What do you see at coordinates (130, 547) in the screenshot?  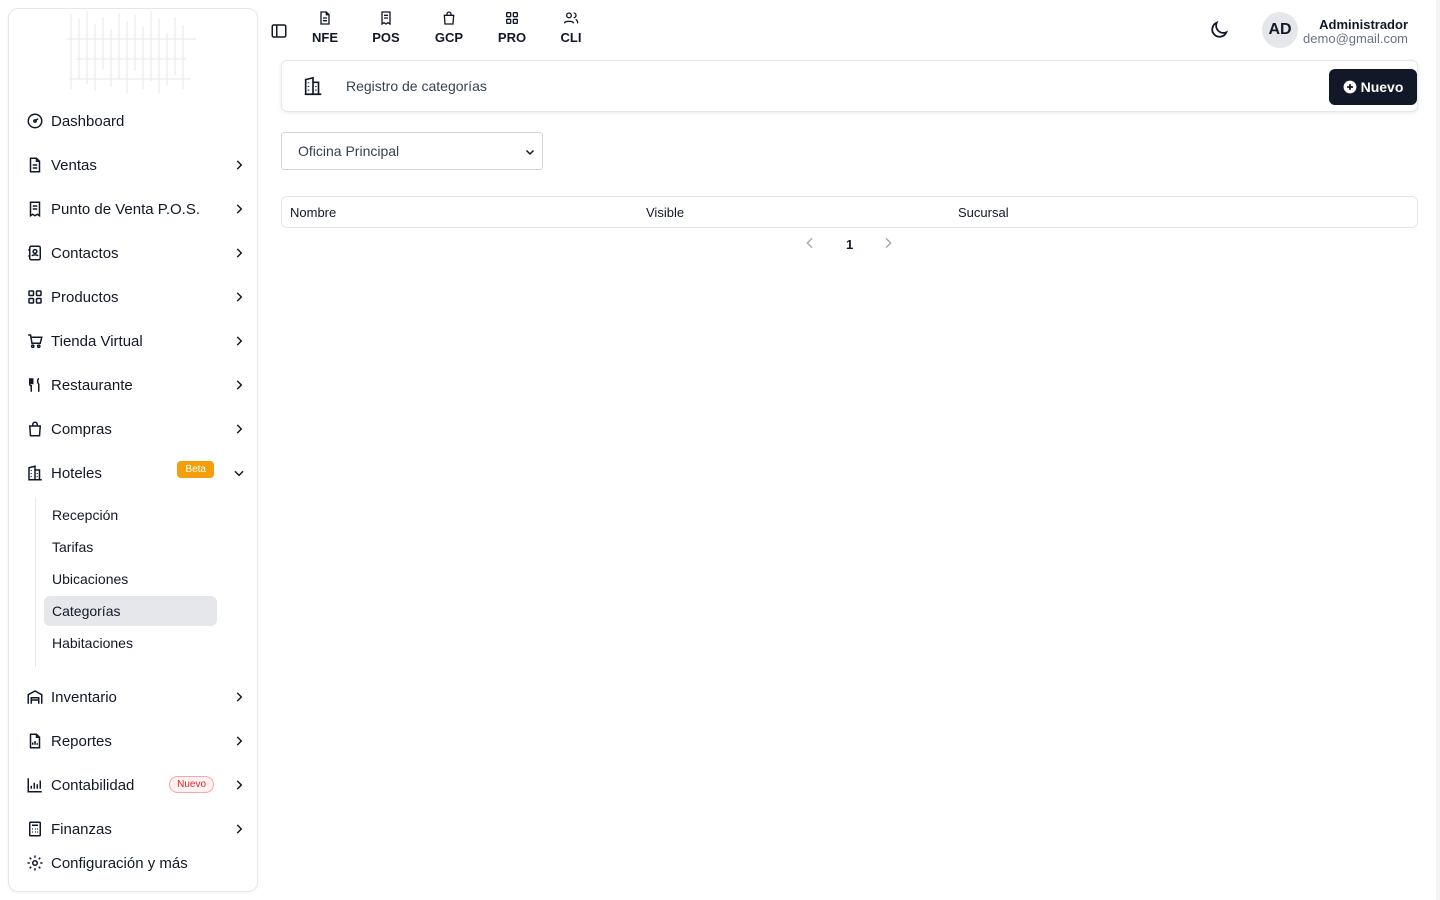 I see `submenu-item-tarifas: Tarifas` at bounding box center [130, 547].